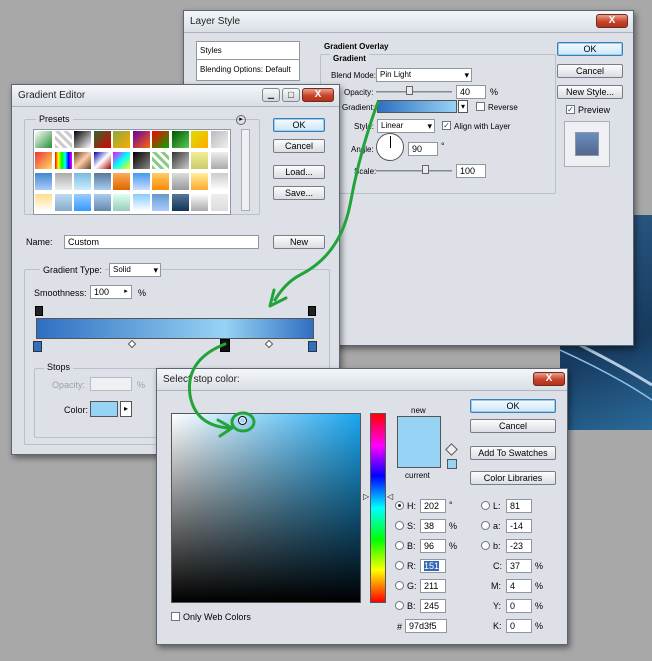  I want to click on s-input: 38, so click(433, 526).